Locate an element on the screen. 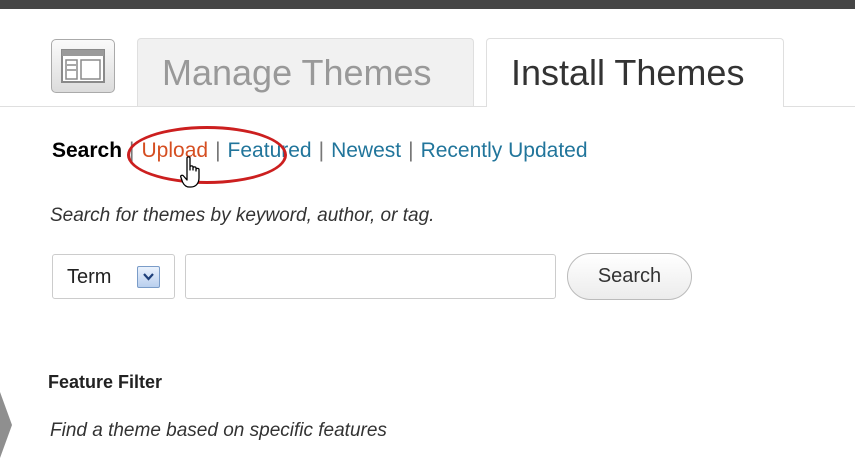 This screenshot has width=855, height=461. chevron-glyph is located at coordinates (148, 277).